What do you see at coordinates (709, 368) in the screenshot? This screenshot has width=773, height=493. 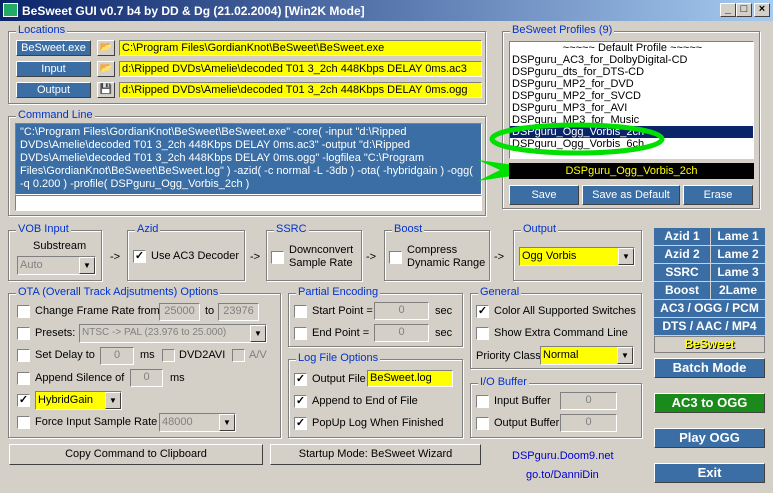 I see `batch-mode-button: Batch Mode` at bounding box center [709, 368].